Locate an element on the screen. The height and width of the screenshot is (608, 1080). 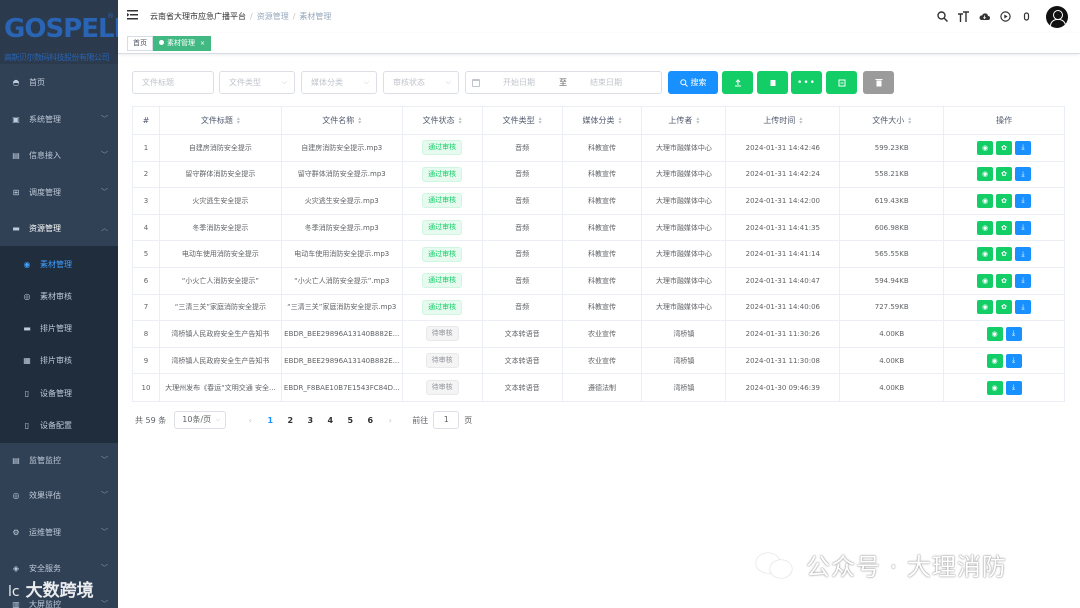
column-header: 文件名称 ▴ ▾ is located at coordinates (342, 120).